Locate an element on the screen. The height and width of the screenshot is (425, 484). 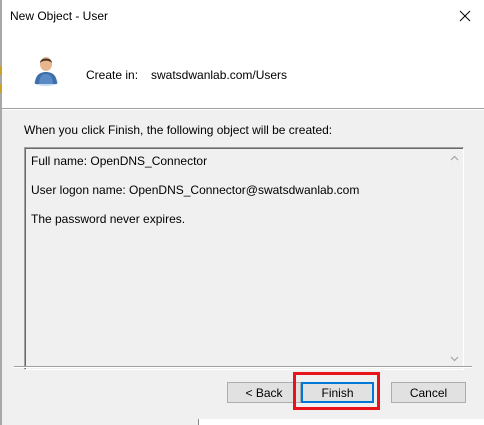
close-icon is located at coordinates (465, 16).